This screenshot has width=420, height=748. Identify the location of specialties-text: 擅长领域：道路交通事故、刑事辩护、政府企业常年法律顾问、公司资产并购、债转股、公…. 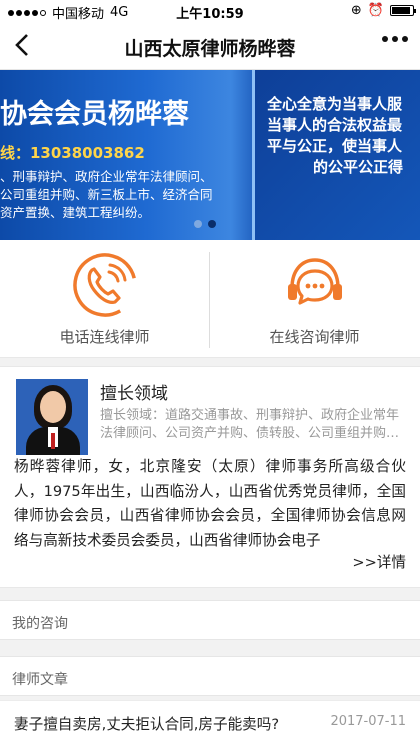
(250, 424).